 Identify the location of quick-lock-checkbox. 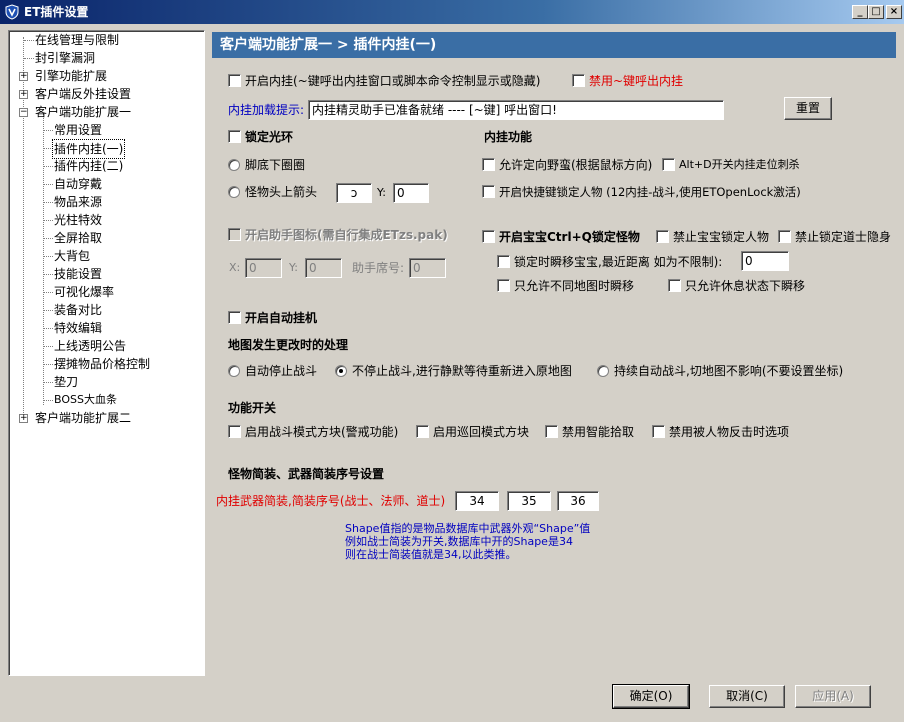
(488, 191).